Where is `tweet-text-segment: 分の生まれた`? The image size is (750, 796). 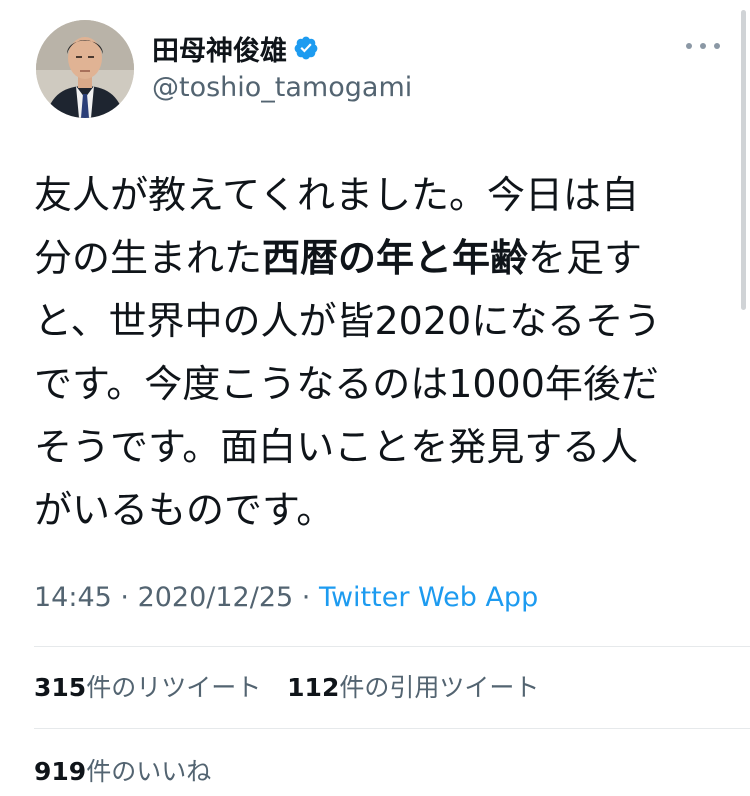 tweet-text-segment: 分の生まれた is located at coordinates (148, 258).